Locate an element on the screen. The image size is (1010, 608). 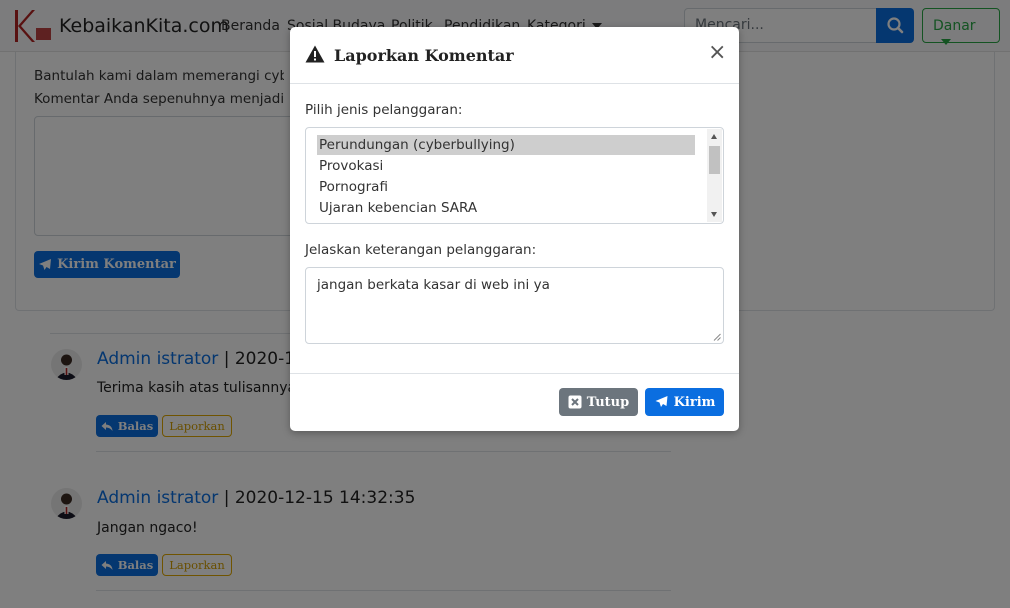
close-square-icon is located at coordinates (575, 402).